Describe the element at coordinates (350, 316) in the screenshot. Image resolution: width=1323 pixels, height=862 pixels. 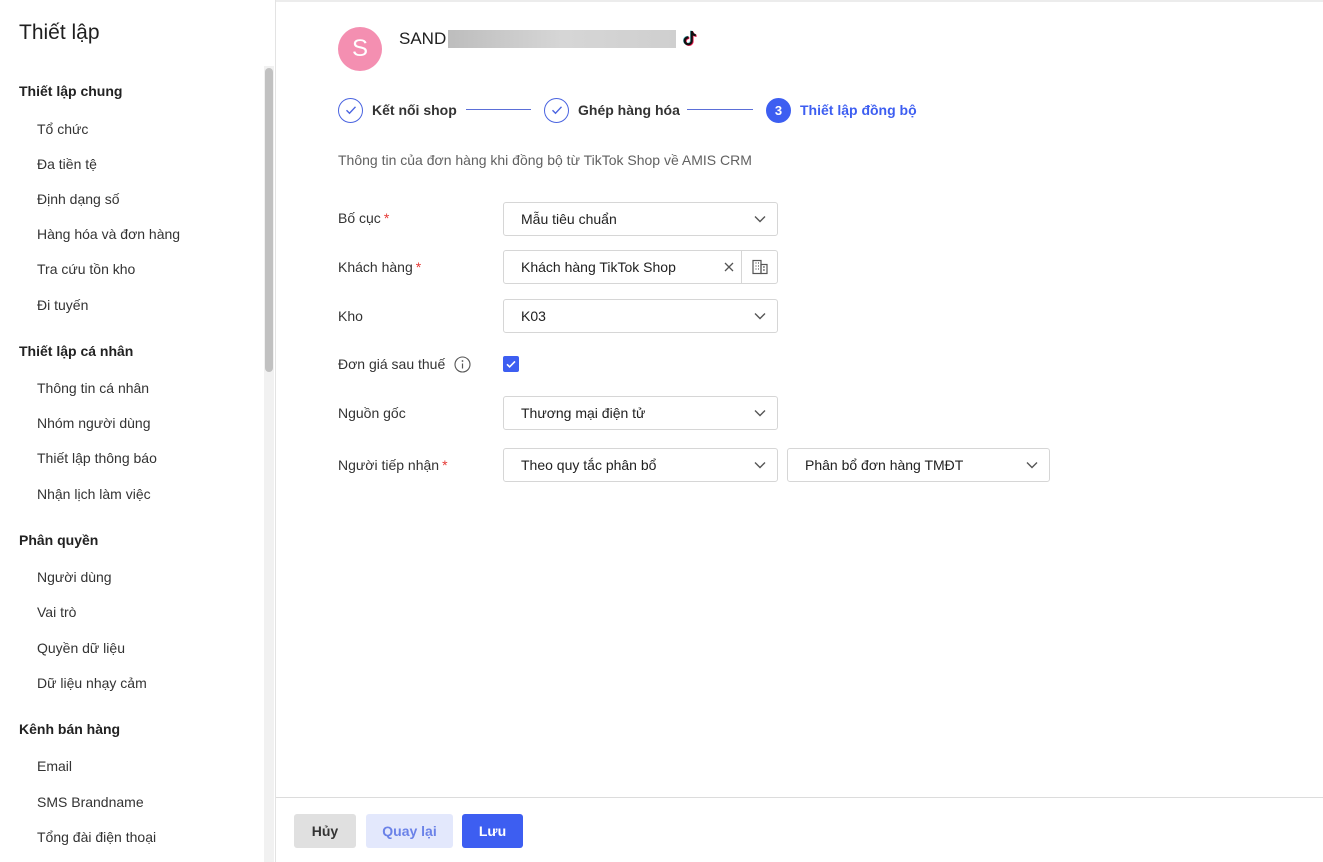
I see `warehouse-label: Kho` at that location.